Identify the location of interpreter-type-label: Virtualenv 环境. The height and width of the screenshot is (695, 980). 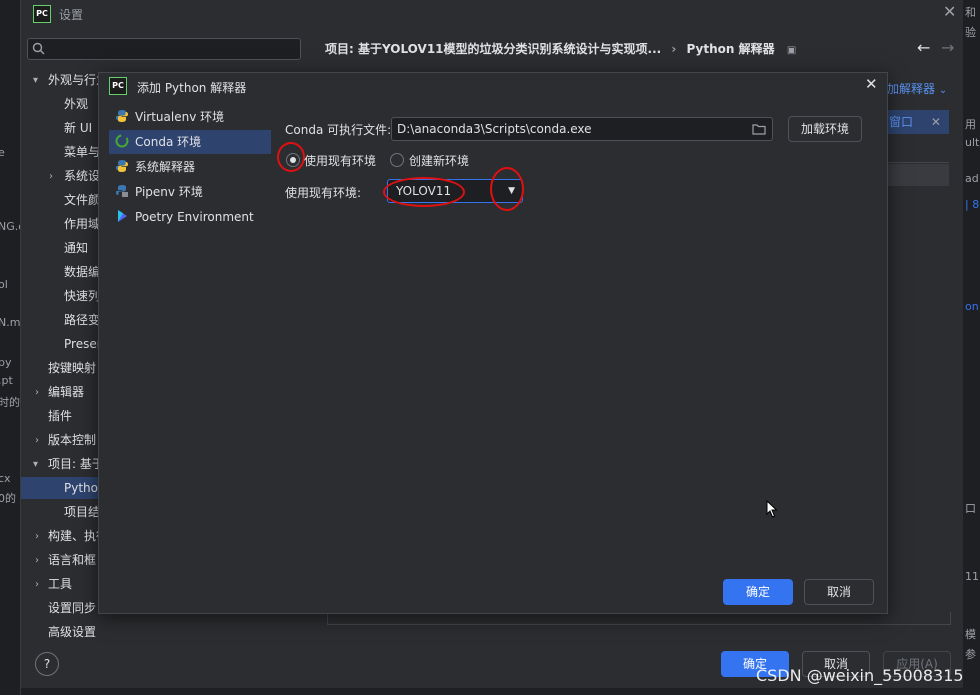
(180, 117).